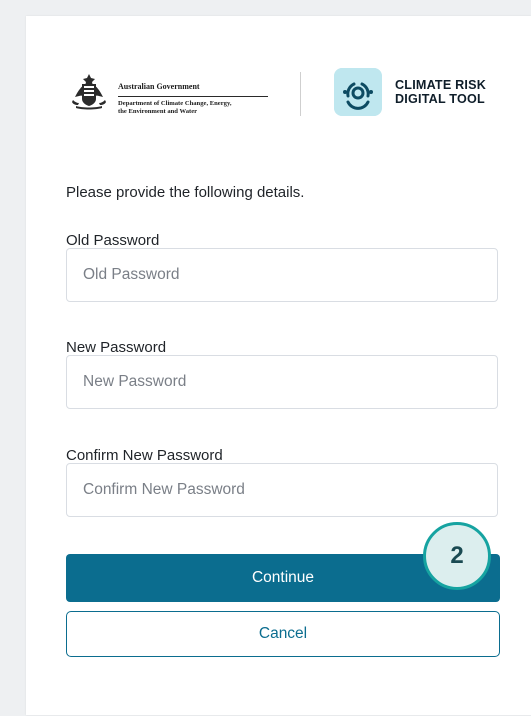 Image resolution: width=531 pixels, height=716 pixels. Describe the element at coordinates (282, 275) in the screenshot. I see `old-password-input` at that location.